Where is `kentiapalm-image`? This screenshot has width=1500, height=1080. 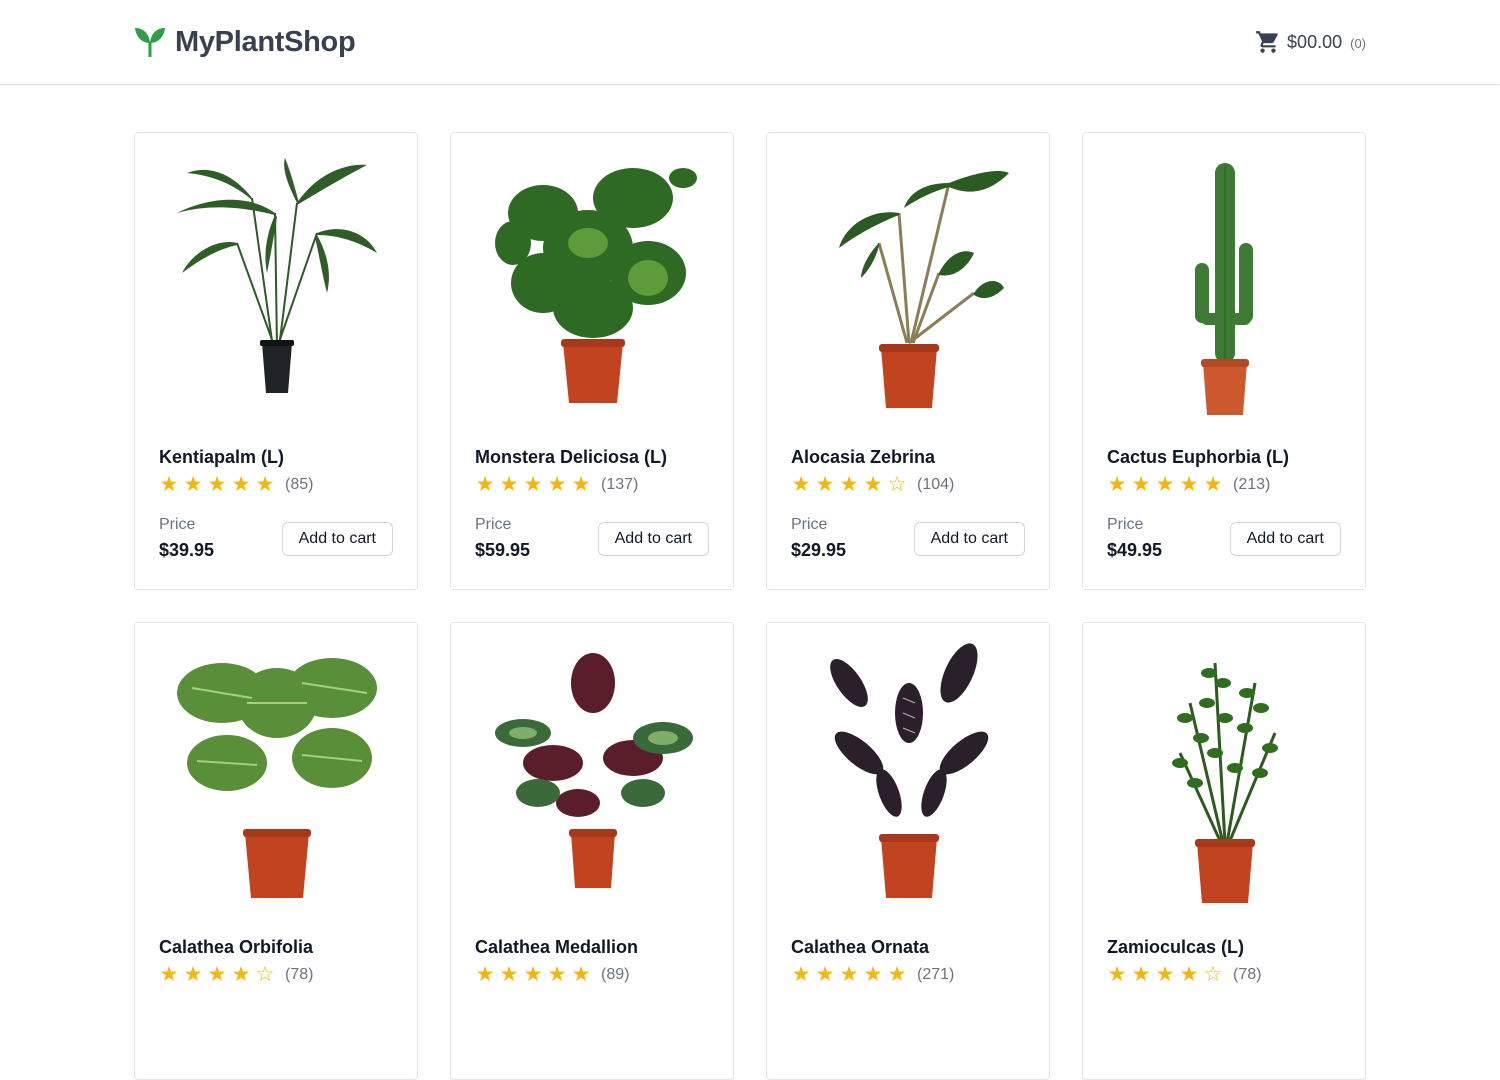
kentiapalm-image is located at coordinates (277, 275).